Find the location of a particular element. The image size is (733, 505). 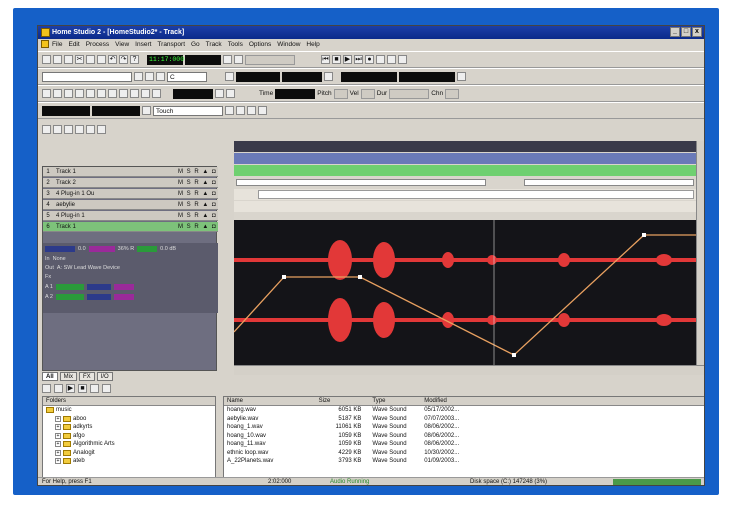

meter-display is located at coordinates (302, 76).